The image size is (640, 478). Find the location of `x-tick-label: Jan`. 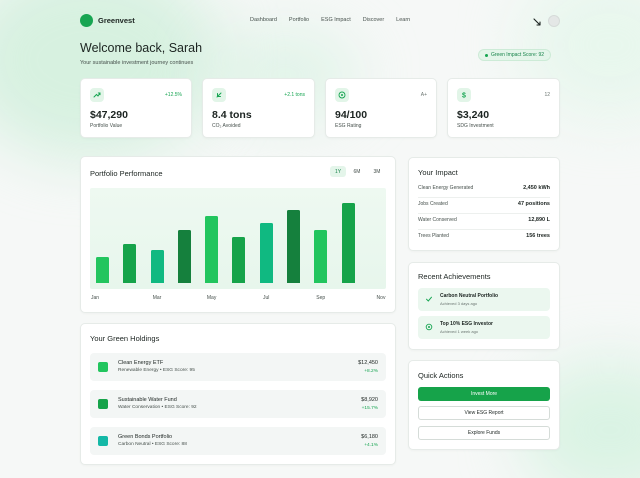

x-tick-label: Jan is located at coordinates (95, 298).